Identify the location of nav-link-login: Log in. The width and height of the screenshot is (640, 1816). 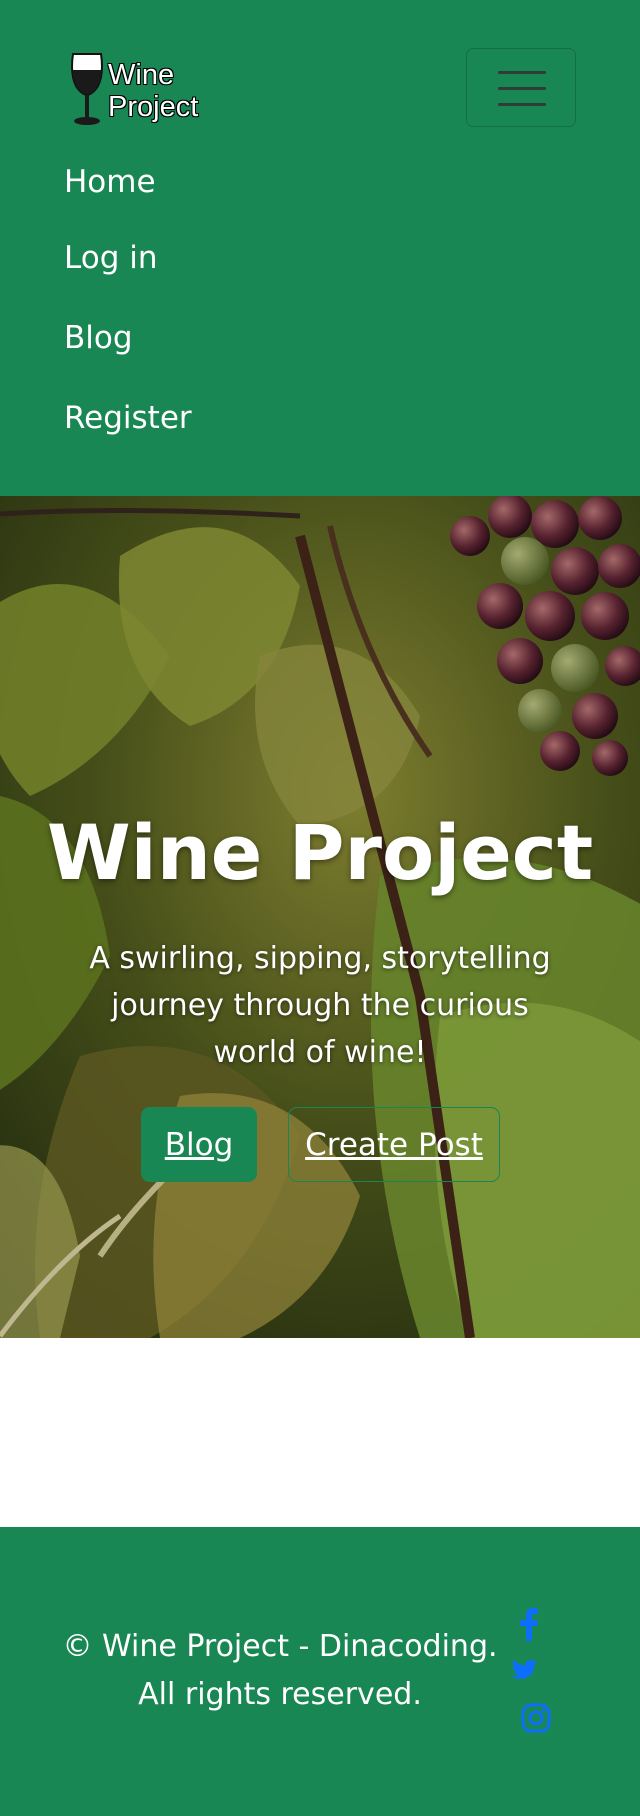
(110, 258).